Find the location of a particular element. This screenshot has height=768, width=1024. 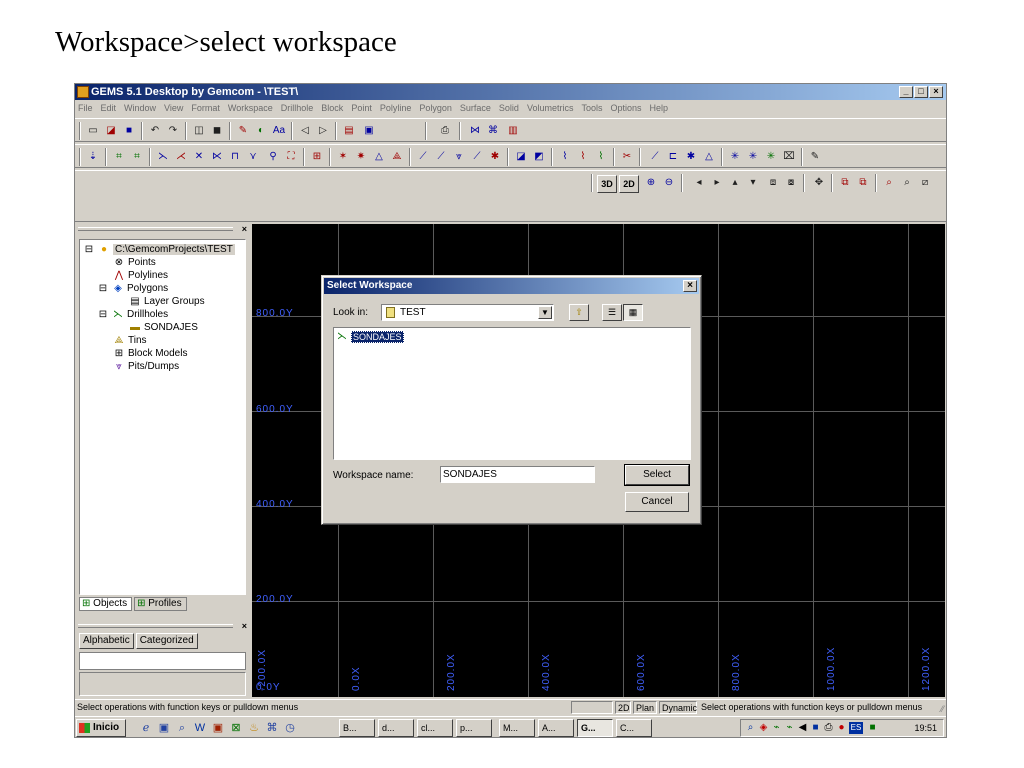

cancel-button: Cancel is located at coordinates (657, 502).